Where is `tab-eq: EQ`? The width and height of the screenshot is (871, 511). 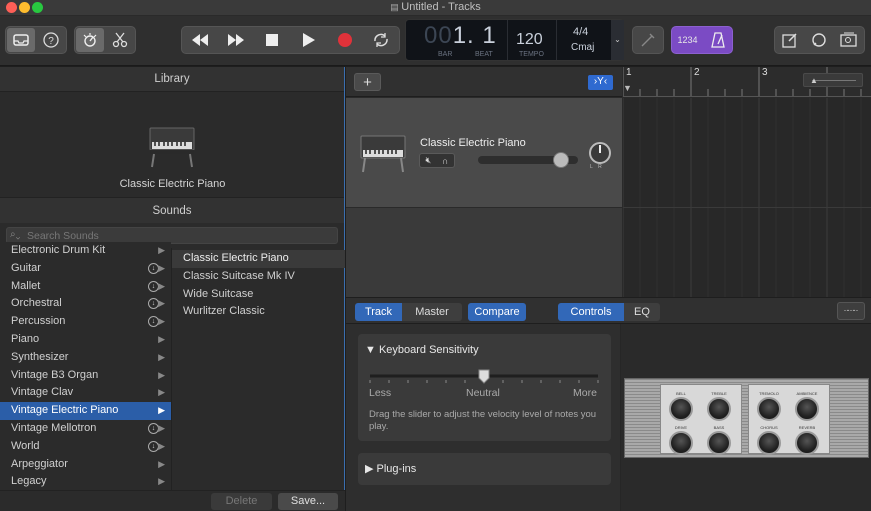
tab-eq: EQ is located at coordinates (642, 312).